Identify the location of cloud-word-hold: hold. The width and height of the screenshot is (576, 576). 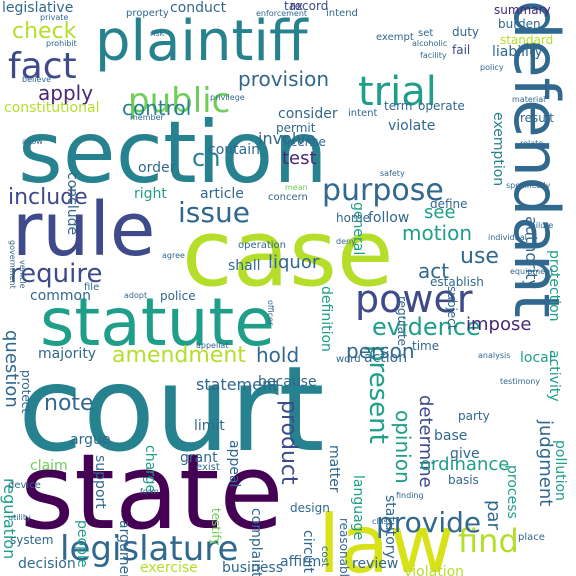
(277, 355).